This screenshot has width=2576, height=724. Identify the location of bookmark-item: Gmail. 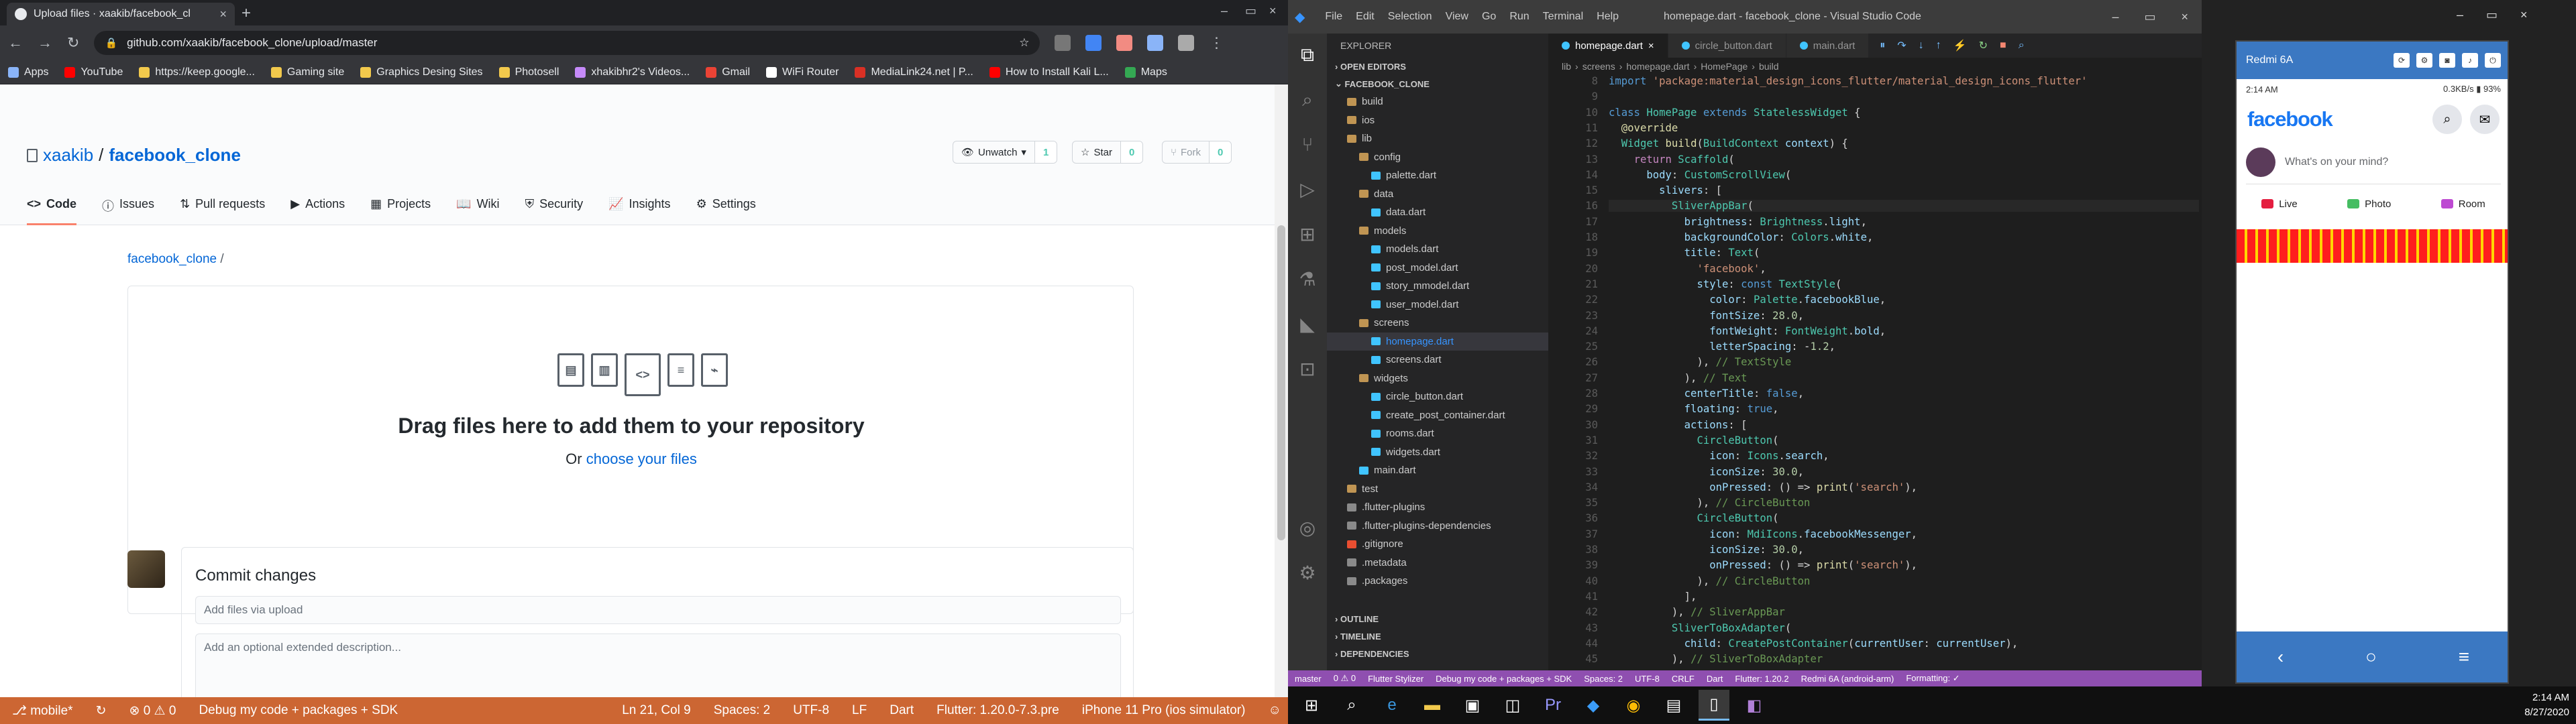
(728, 72).